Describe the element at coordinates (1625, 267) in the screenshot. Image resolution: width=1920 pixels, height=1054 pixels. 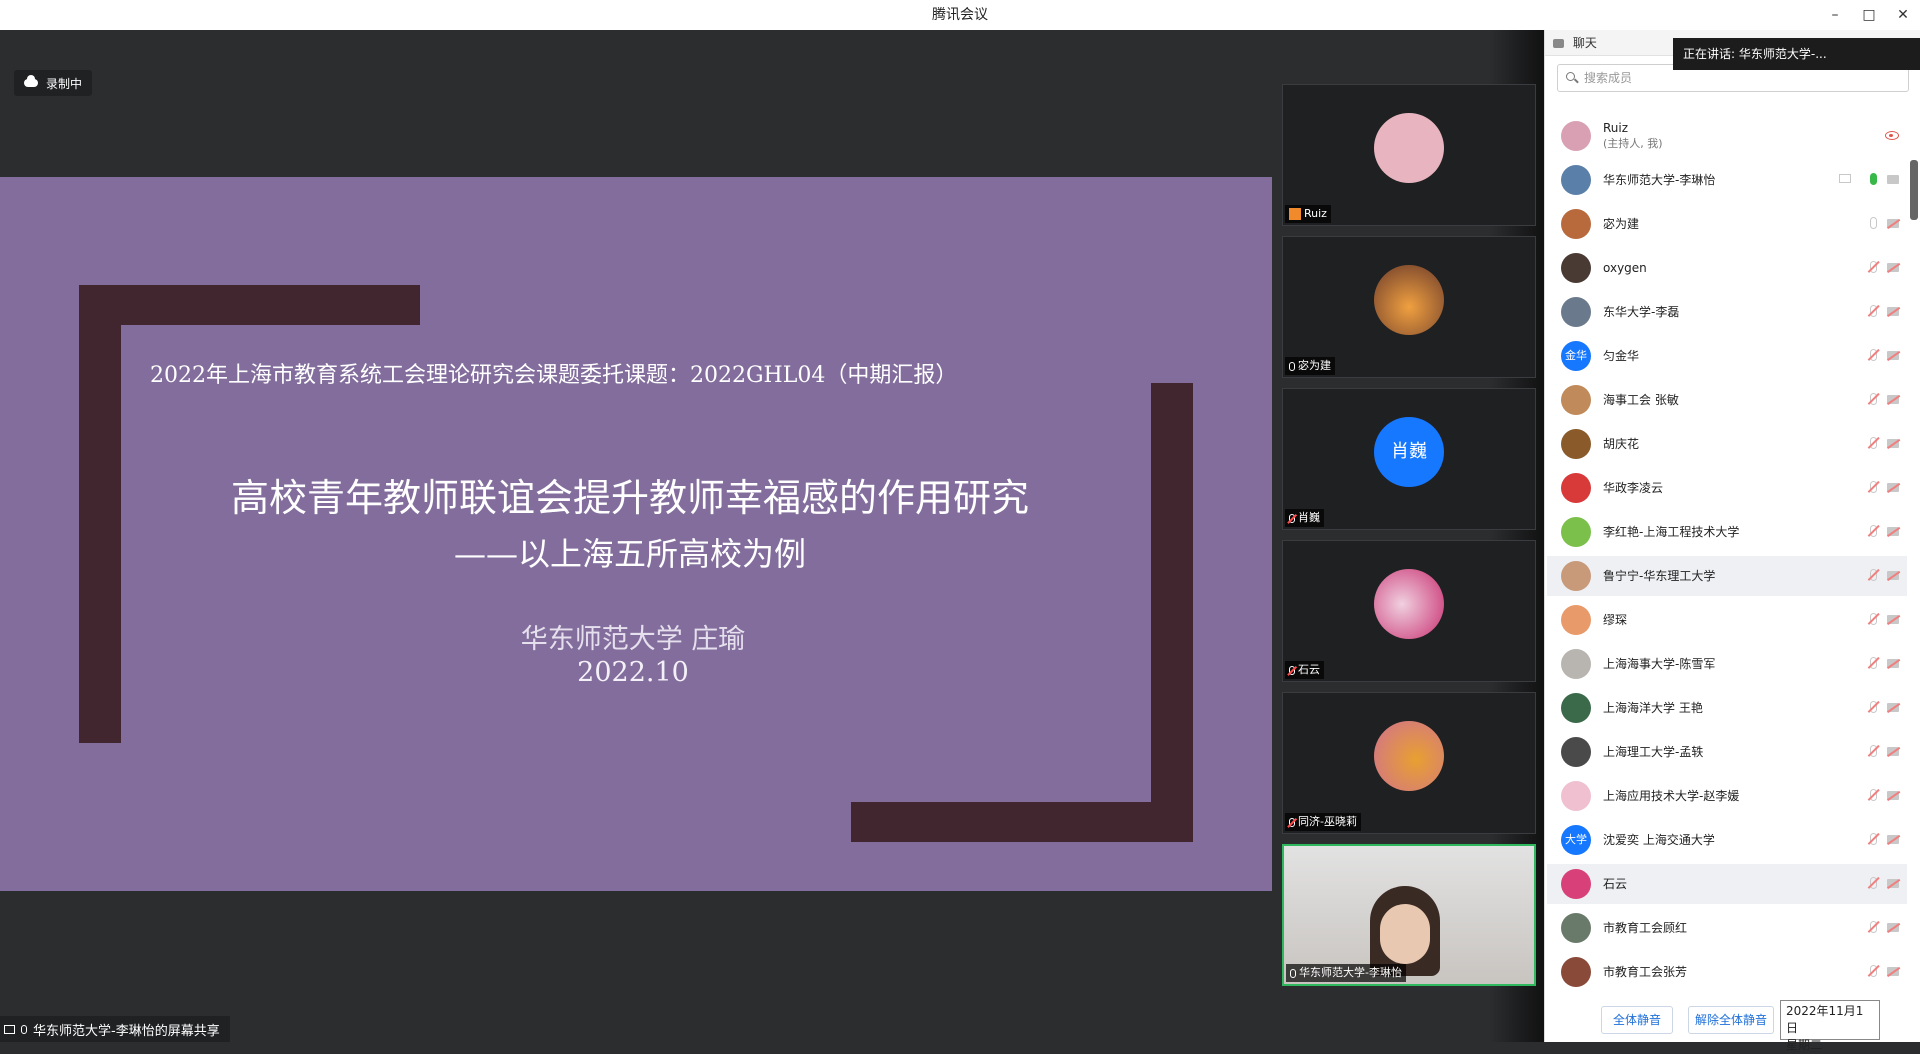
I see `member-name: oxygen` at that location.